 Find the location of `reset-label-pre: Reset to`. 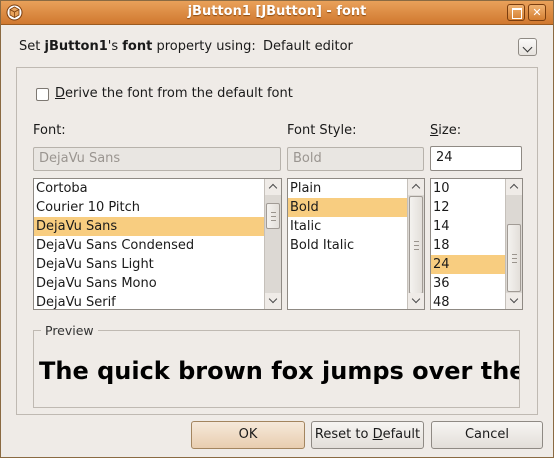

reset-label-pre: Reset to is located at coordinates (343, 434).